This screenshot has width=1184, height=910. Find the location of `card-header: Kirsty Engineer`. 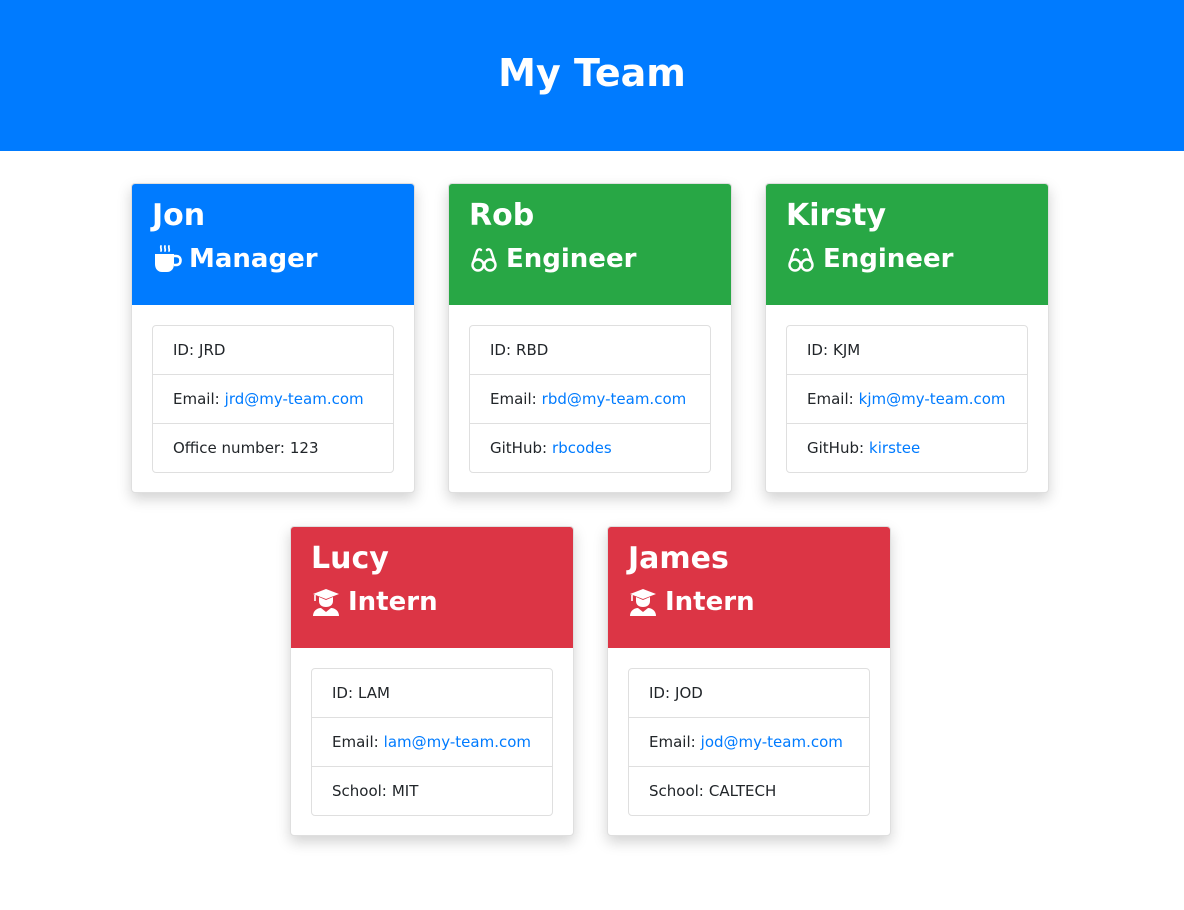

card-header: Kirsty Engineer is located at coordinates (907, 244).